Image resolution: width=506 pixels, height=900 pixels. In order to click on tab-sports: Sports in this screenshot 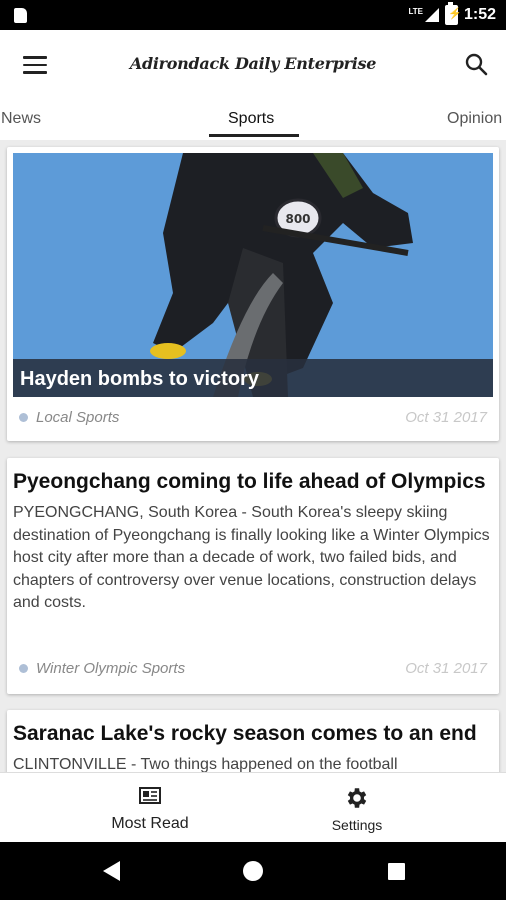, I will do `click(251, 119)`.